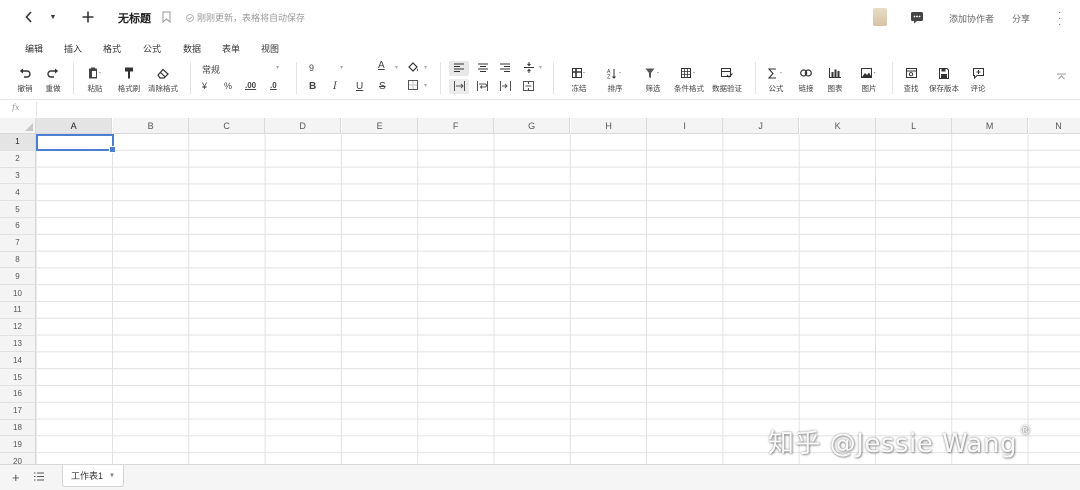  What do you see at coordinates (88, 17) in the screenshot?
I see `new-doc-icon` at bounding box center [88, 17].